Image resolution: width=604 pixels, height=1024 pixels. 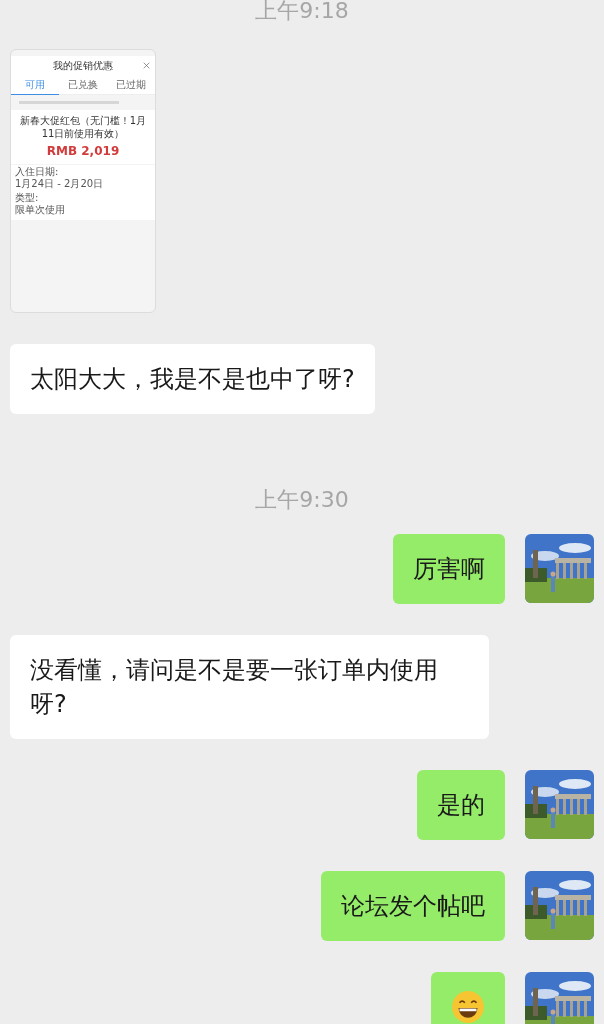 What do you see at coordinates (83, 66) in the screenshot?
I see `screen-title: 我的促销优惠` at bounding box center [83, 66].